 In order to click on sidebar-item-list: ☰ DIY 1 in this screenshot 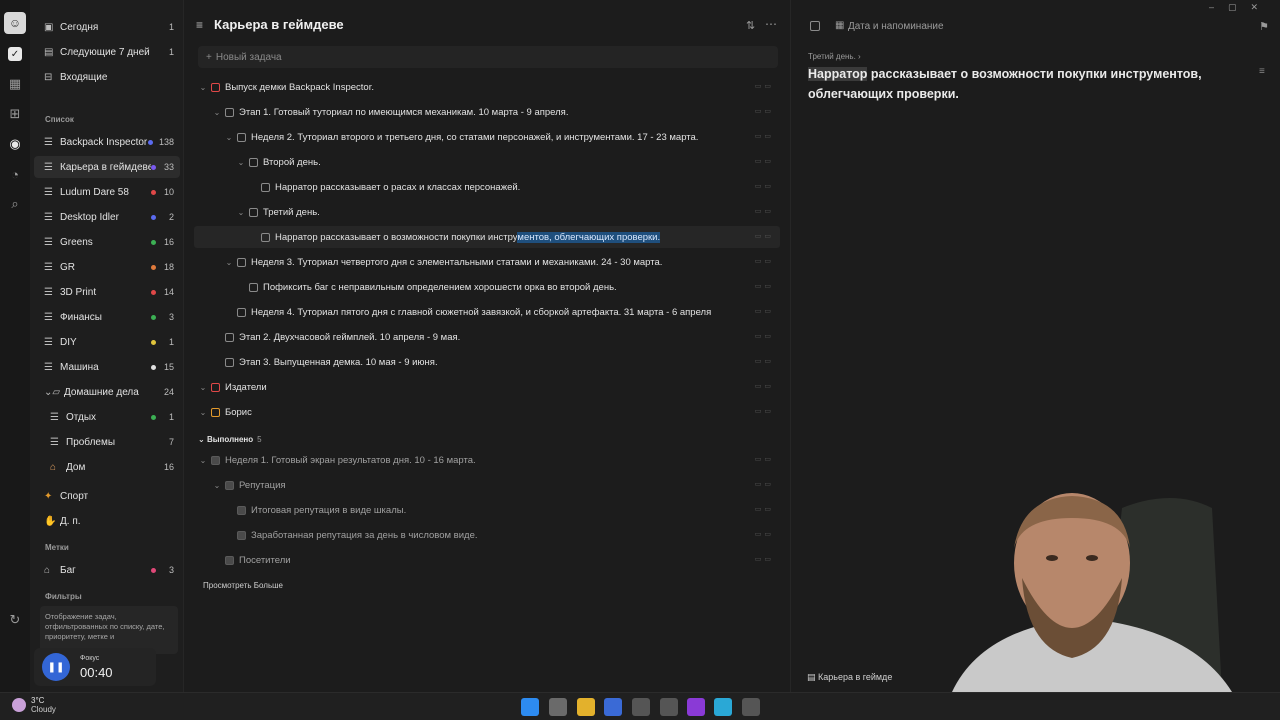, I will do `click(107, 342)`.